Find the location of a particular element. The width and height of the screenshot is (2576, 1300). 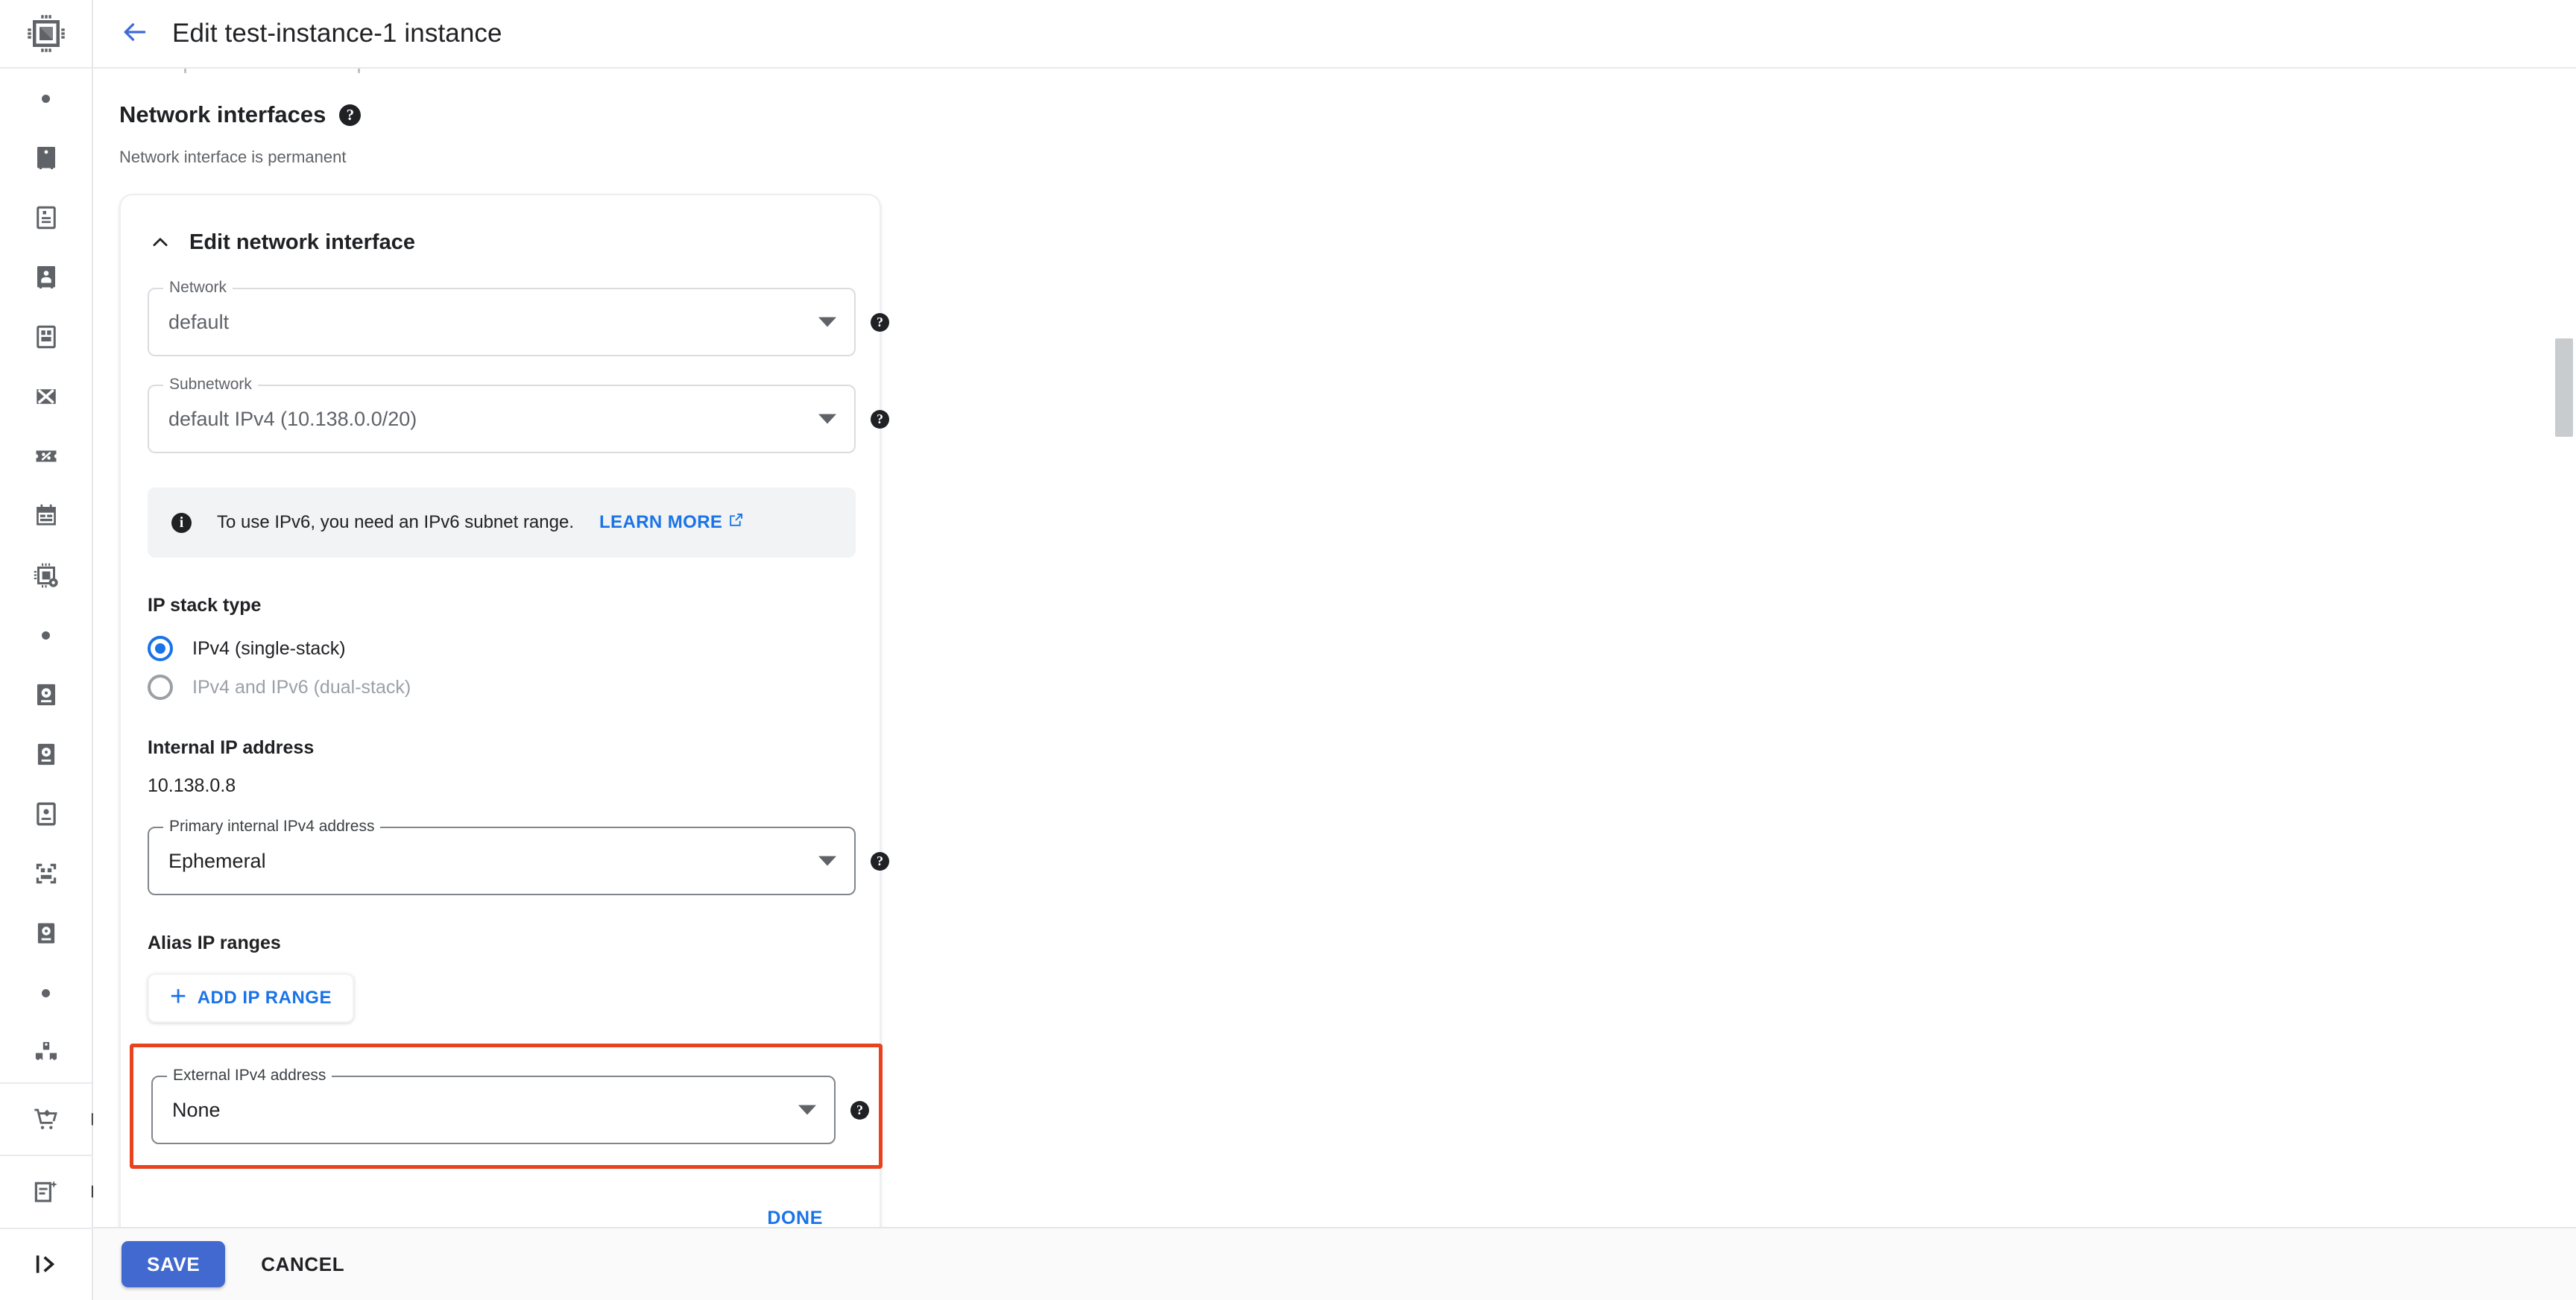

marketplace-cart-icon is located at coordinates (46, 1120).